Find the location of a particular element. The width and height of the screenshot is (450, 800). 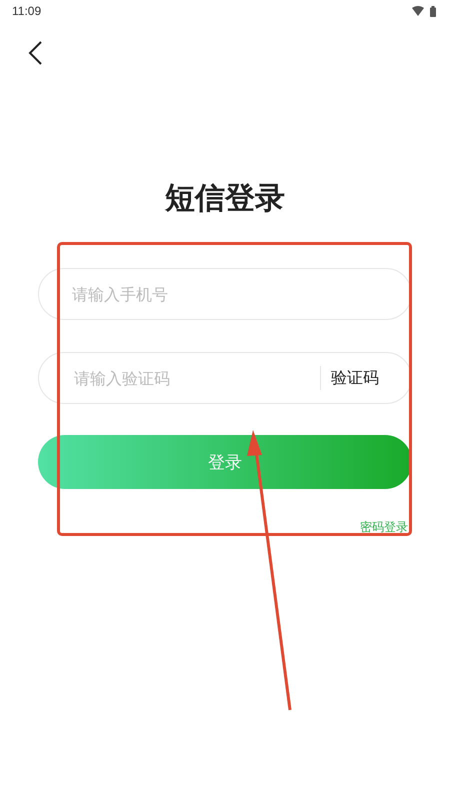

status-time: 11:09 is located at coordinates (27, 11).